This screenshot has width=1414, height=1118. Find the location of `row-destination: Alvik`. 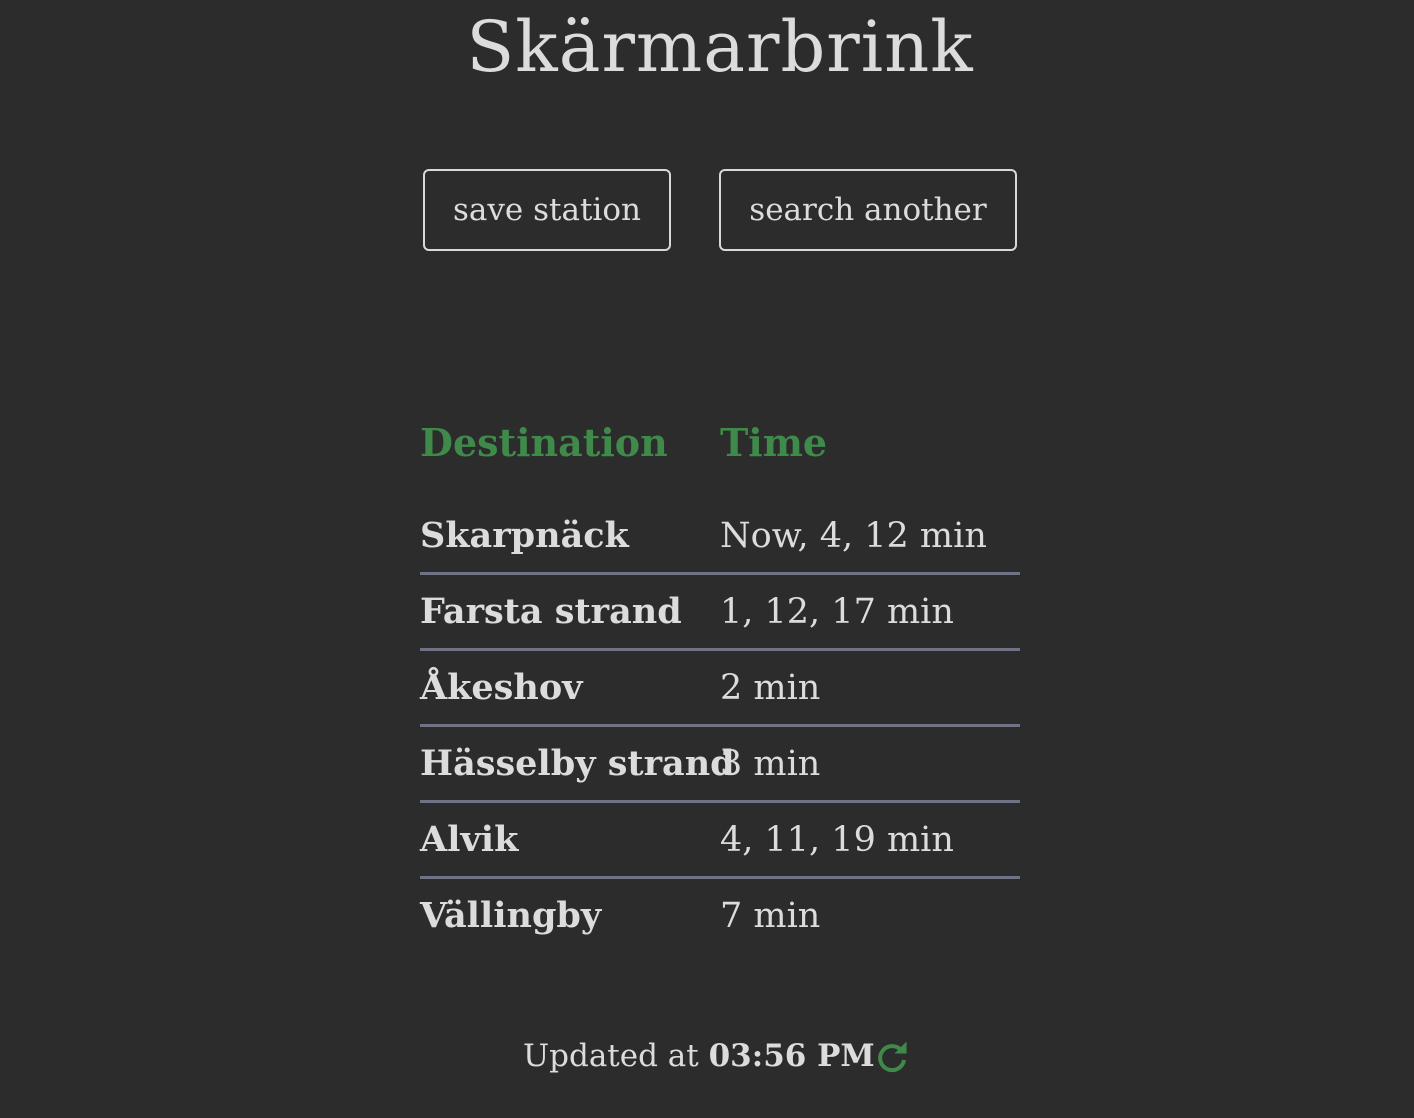

row-destination: Alvik is located at coordinates (469, 839).